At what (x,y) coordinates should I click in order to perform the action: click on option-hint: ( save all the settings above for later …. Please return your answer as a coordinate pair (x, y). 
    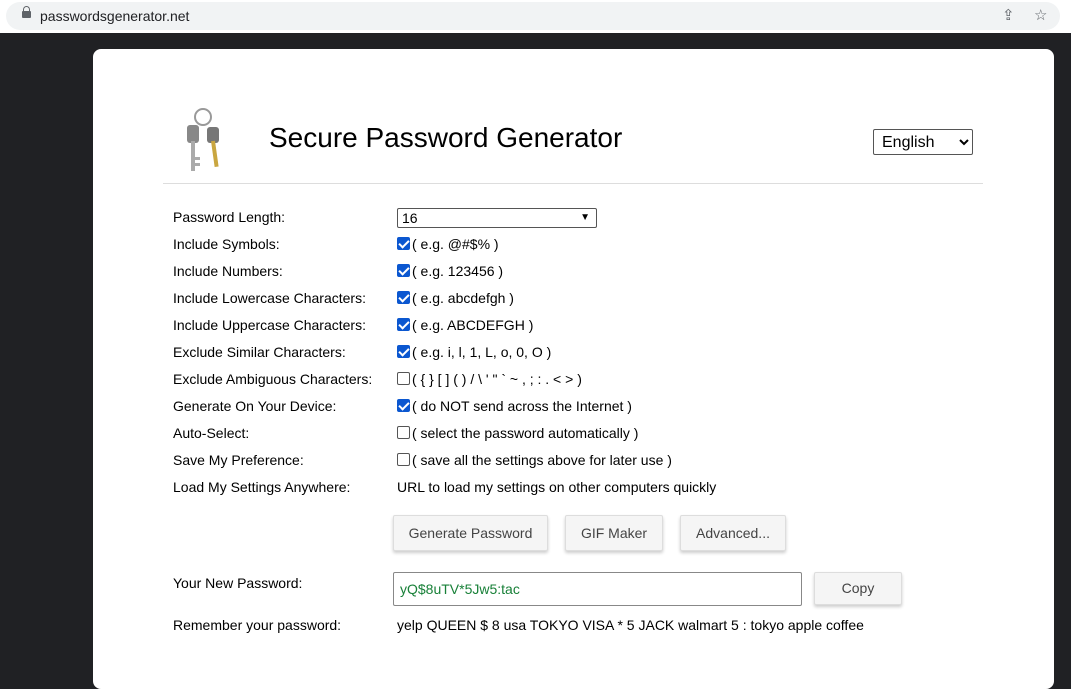
    Looking at the image, I should click on (542, 460).